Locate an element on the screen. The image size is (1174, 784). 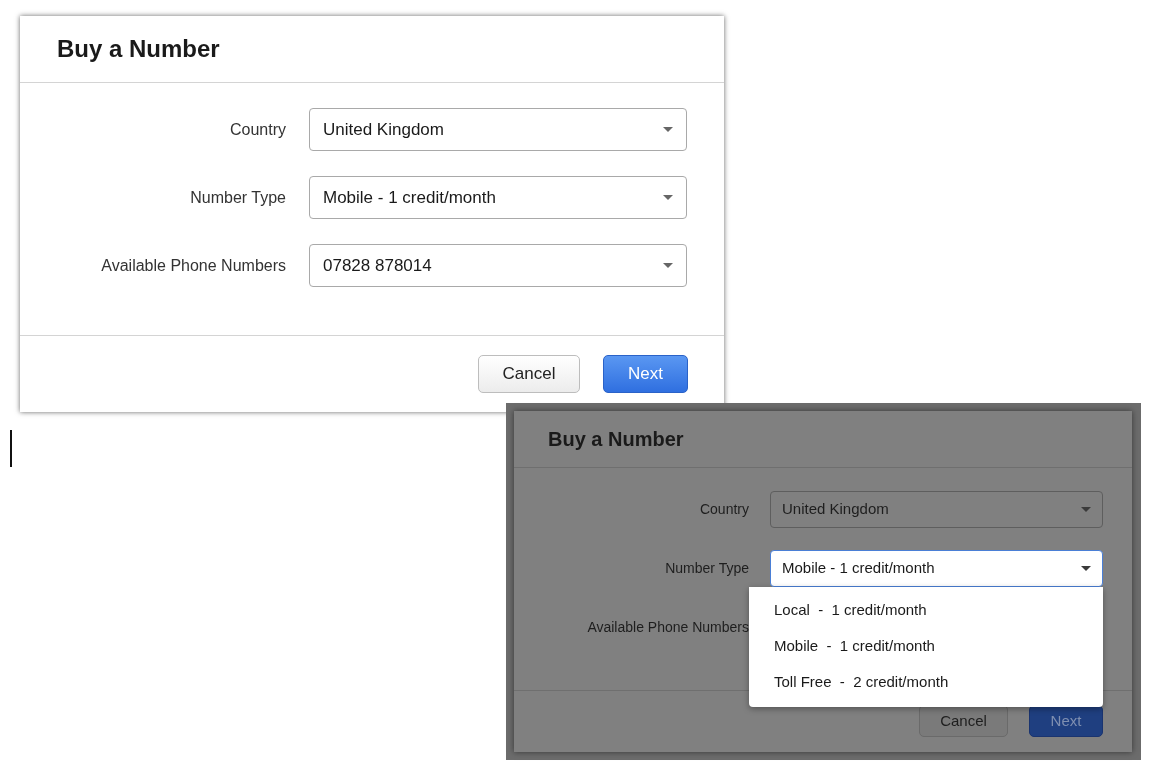
dropdown-option: Toll Free - 2 credit/month is located at coordinates (926, 682).